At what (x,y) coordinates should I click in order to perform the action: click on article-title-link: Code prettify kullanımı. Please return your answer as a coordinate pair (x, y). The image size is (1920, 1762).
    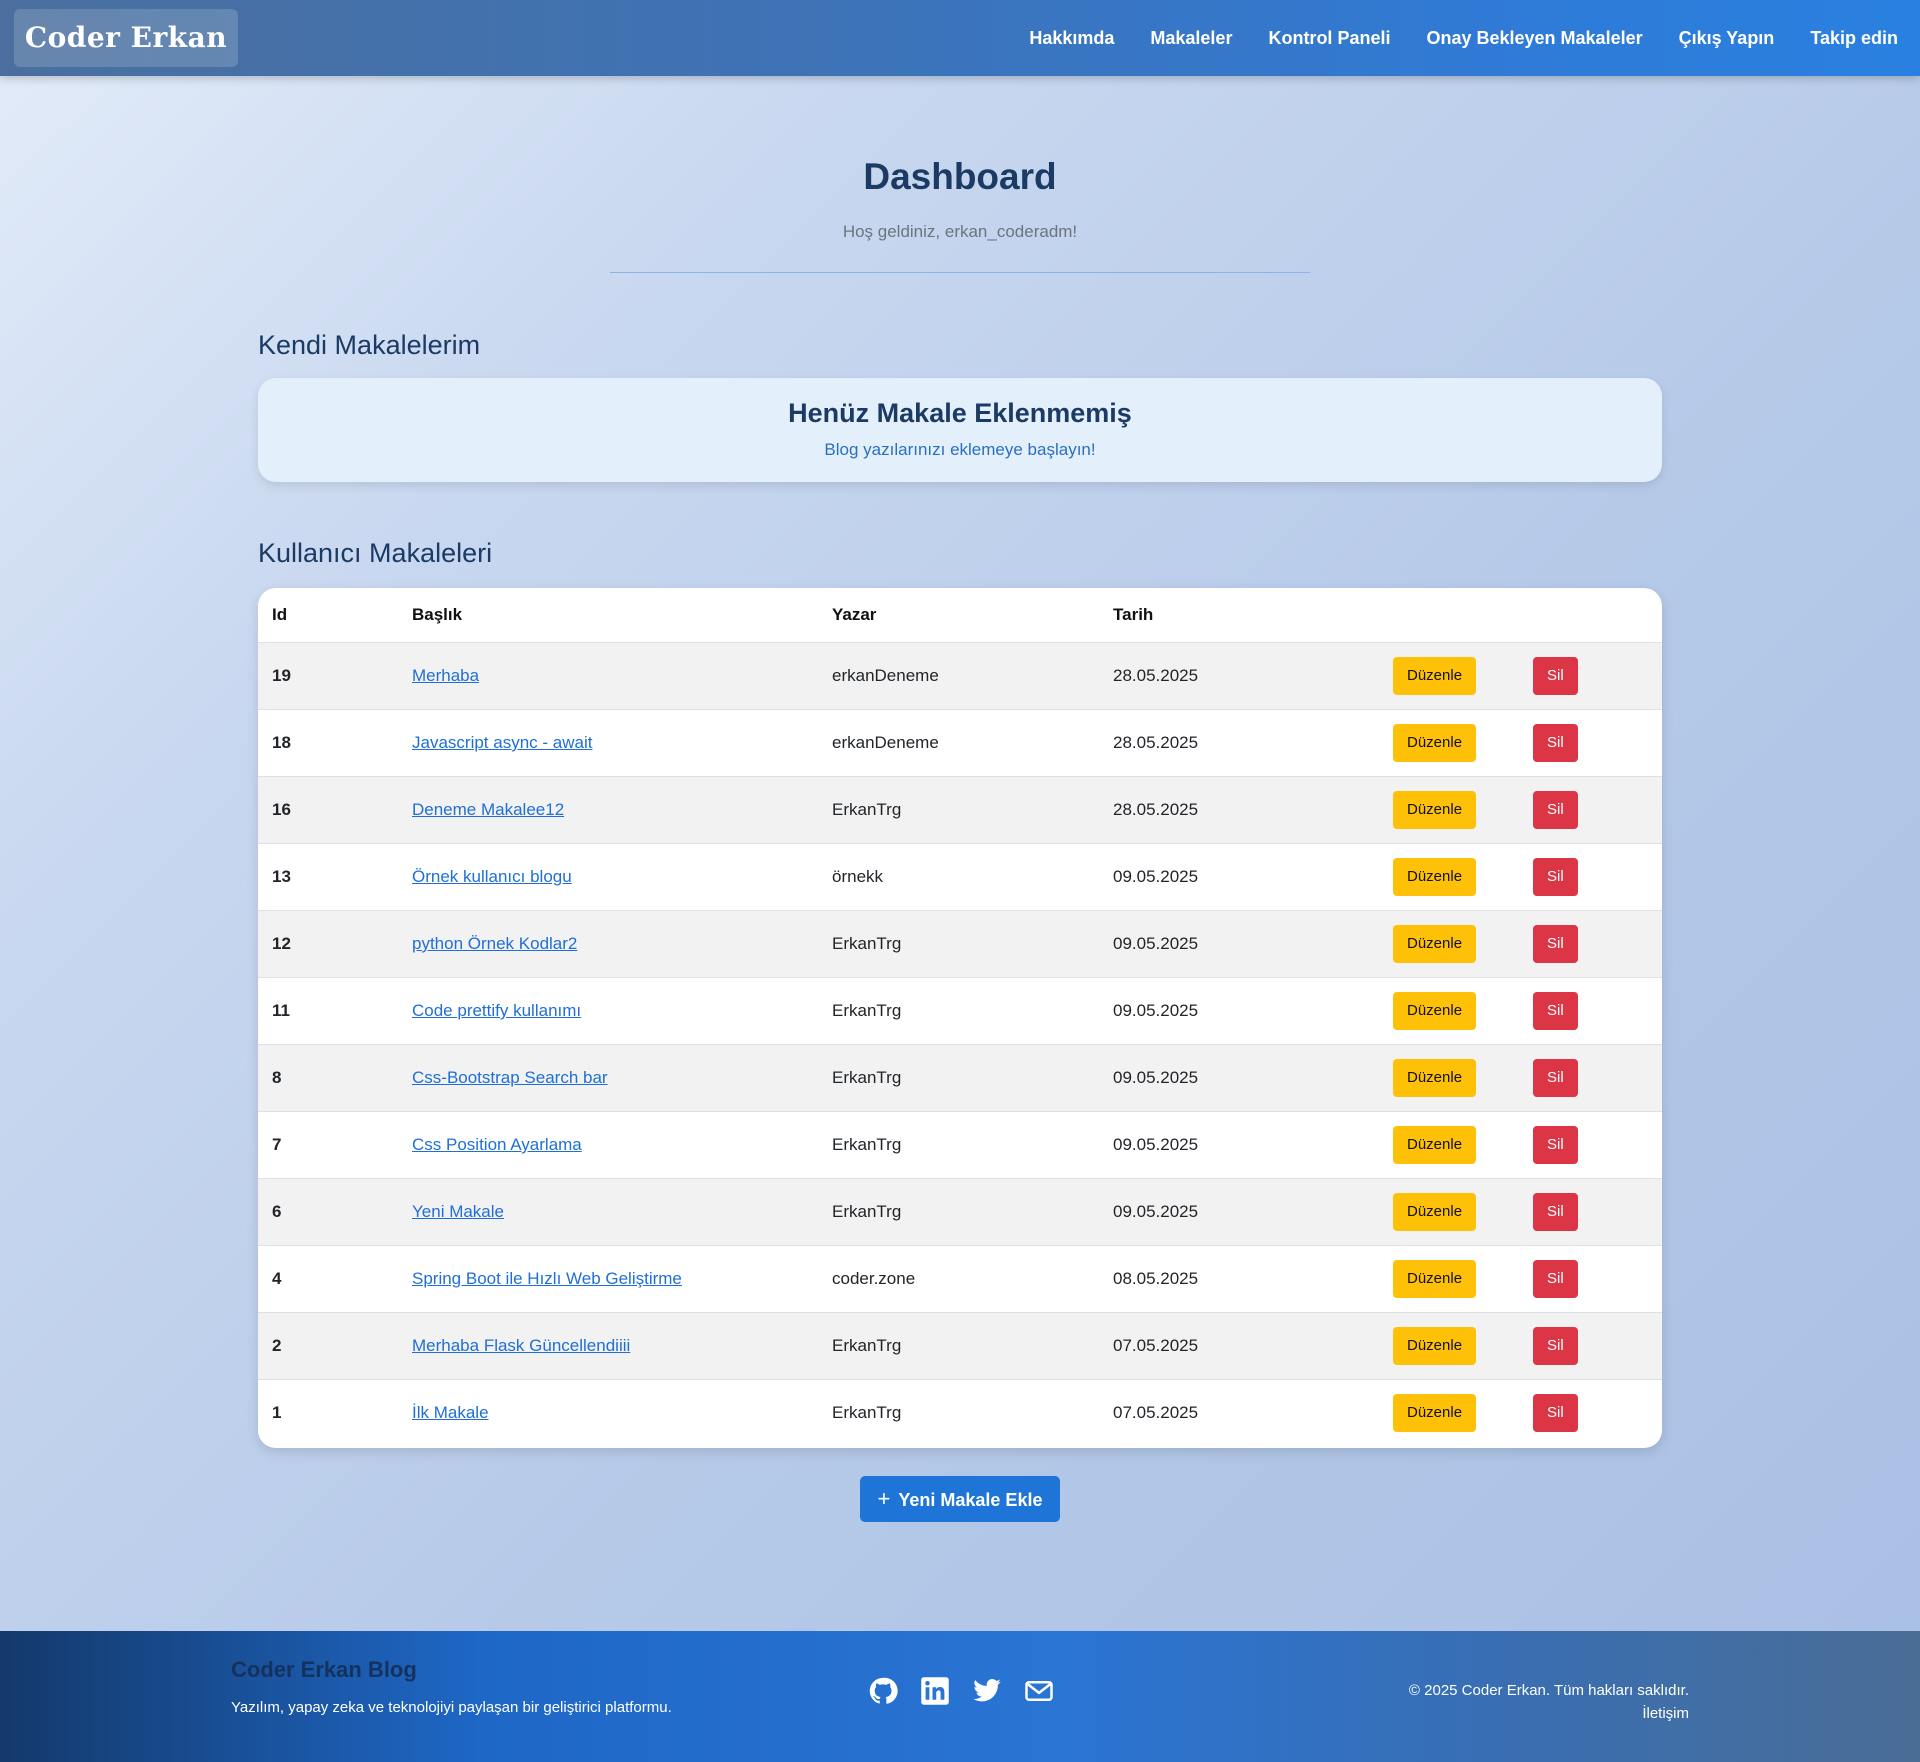
    Looking at the image, I should click on (496, 1010).